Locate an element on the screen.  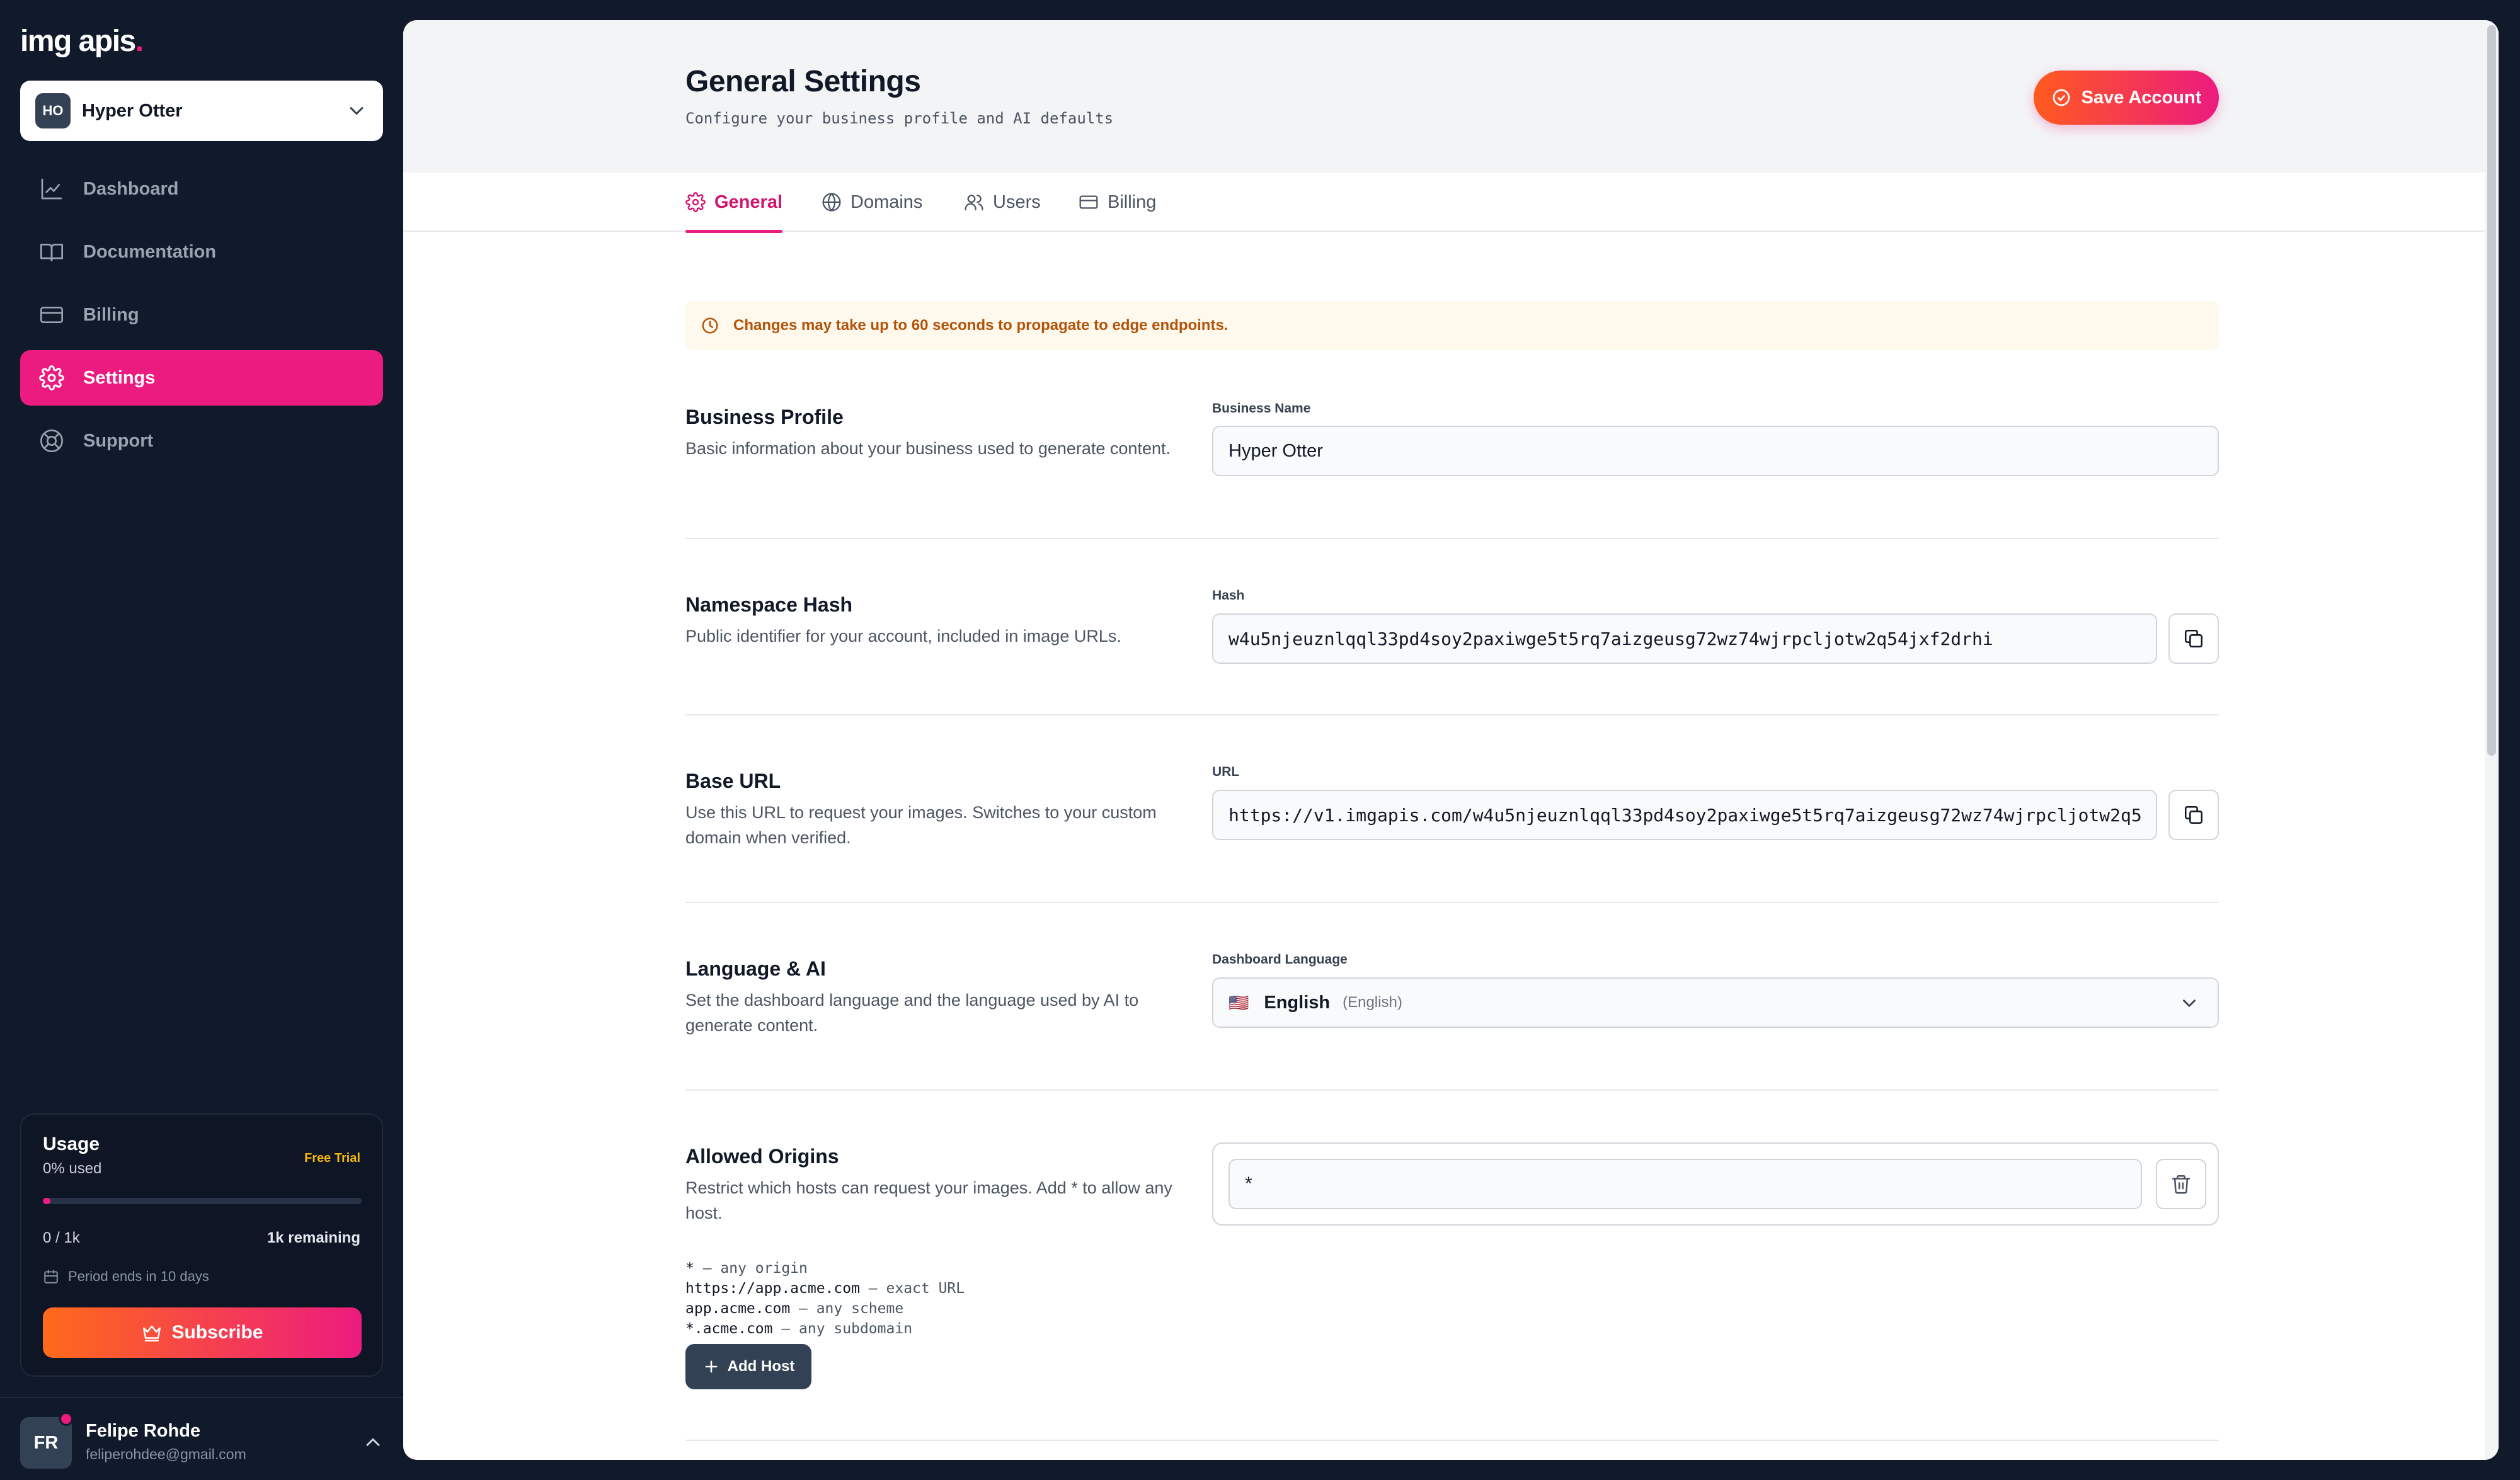
tab-label: Billing is located at coordinates (1132, 201).